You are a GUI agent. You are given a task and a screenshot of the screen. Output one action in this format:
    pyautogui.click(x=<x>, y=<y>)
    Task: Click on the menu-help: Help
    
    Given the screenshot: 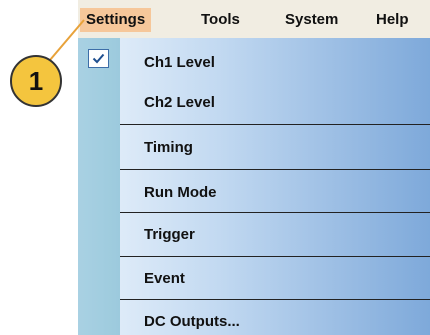 What is the action you would take?
    pyautogui.click(x=392, y=20)
    